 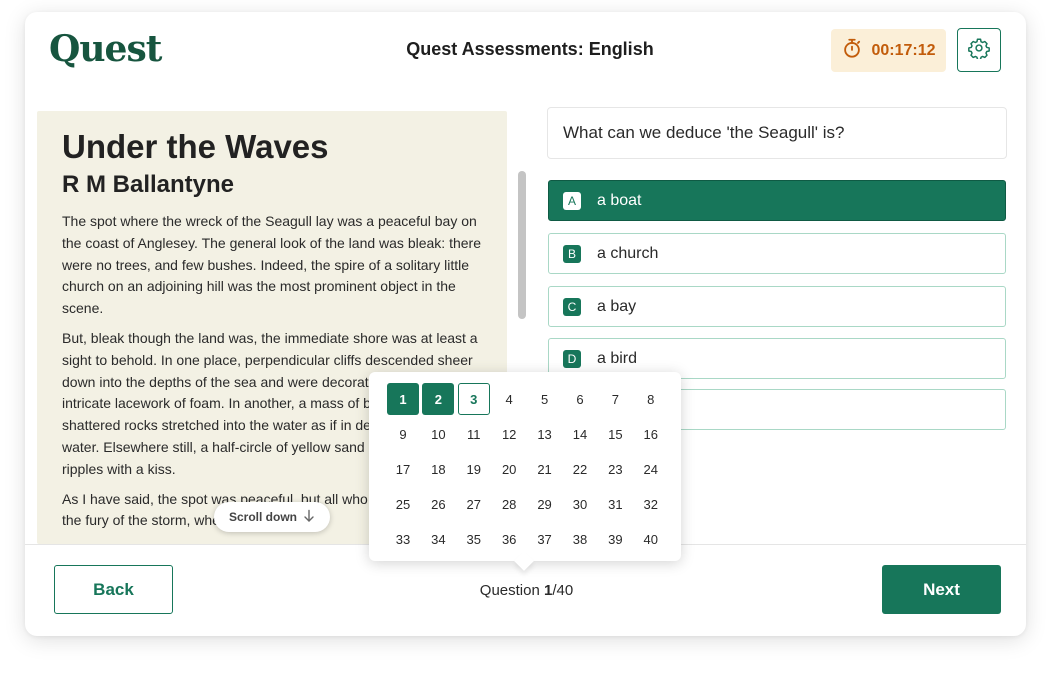 I want to click on option-text: a boat, so click(x=619, y=200).